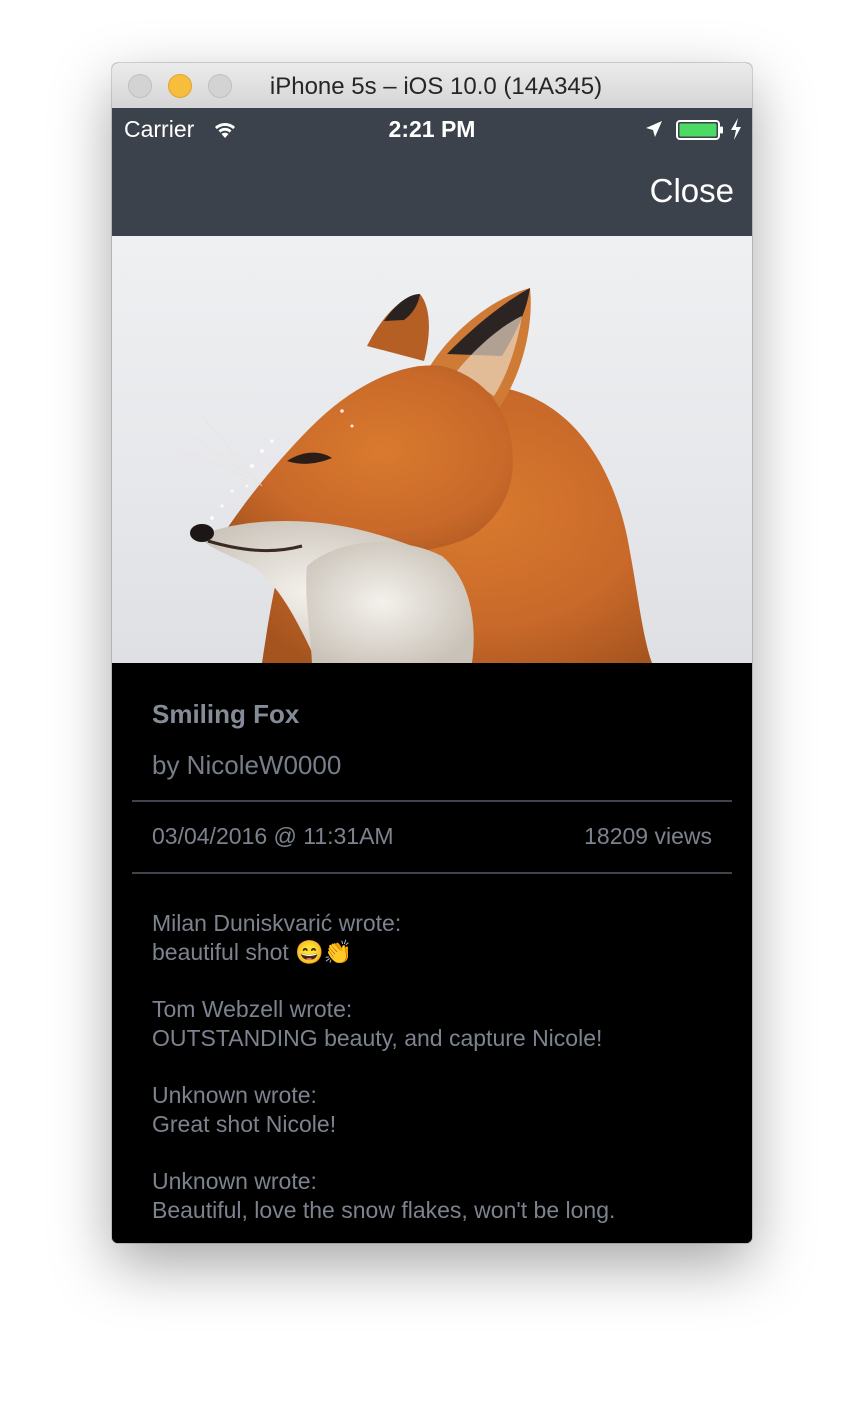  What do you see at coordinates (273, 836) in the screenshot?
I see `photo-date: 03/04/2016 @ 11:31AM` at bounding box center [273, 836].